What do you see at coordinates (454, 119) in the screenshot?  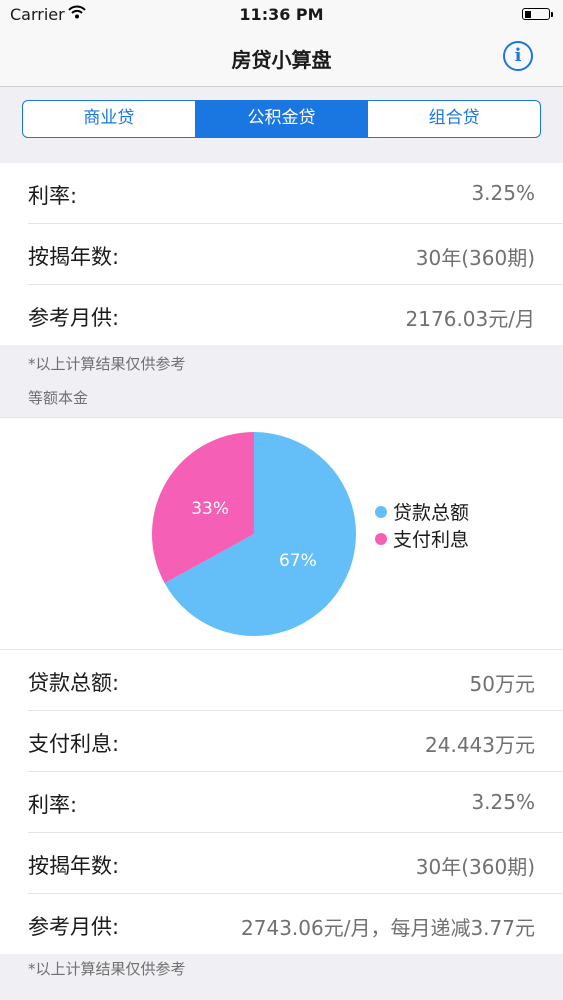 I see `tab-combined-loan: 组合贷` at bounding box center [454, 119].